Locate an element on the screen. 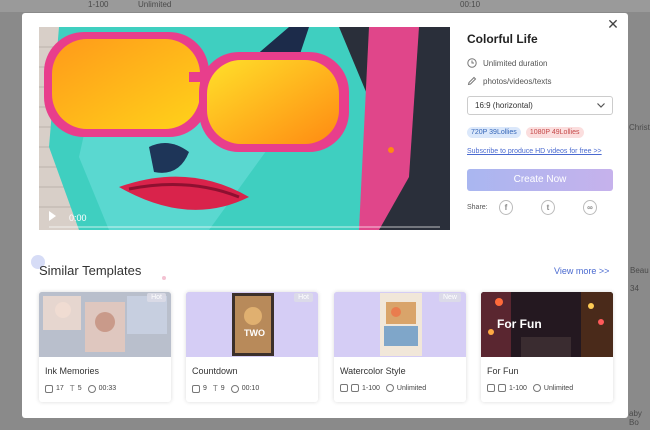  aspect-ratio-value: 16:9 (horizontal) is located at coordinates (504, 105).